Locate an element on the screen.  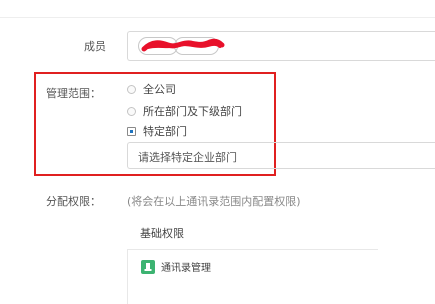
scope-option-label: 全公司 is located at coordinates (159, 89).